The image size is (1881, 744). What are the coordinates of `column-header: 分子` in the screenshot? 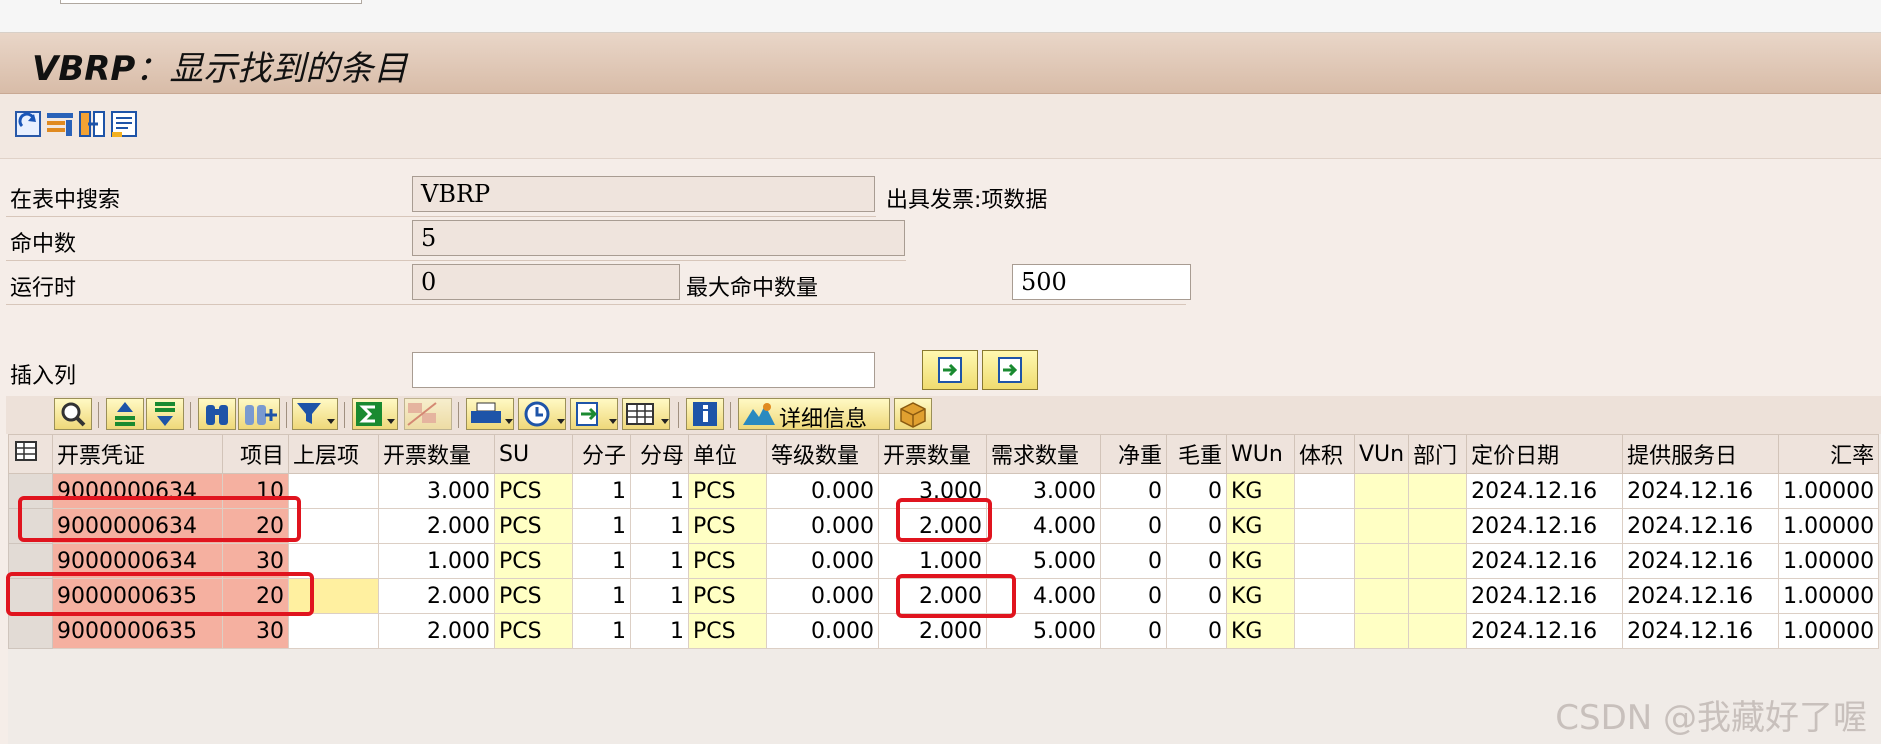 It's located at (601, 454).